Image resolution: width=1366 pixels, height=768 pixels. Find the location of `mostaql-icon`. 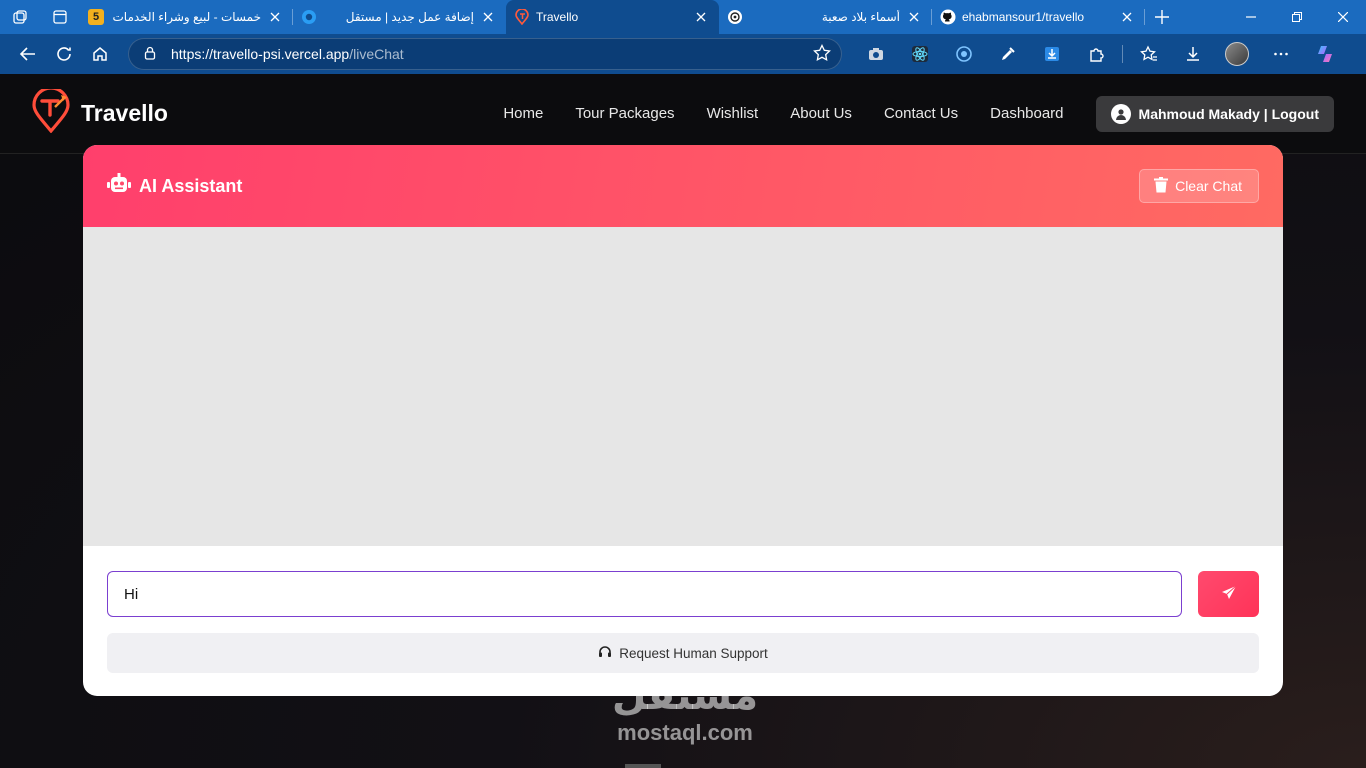

mostaql-icon is located at coordinates (309, 17).